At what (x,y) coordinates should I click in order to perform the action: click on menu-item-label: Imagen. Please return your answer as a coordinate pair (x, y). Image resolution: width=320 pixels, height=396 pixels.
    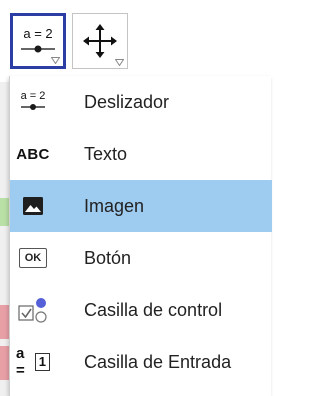
    Looking at the image, I should click on (114, 206).